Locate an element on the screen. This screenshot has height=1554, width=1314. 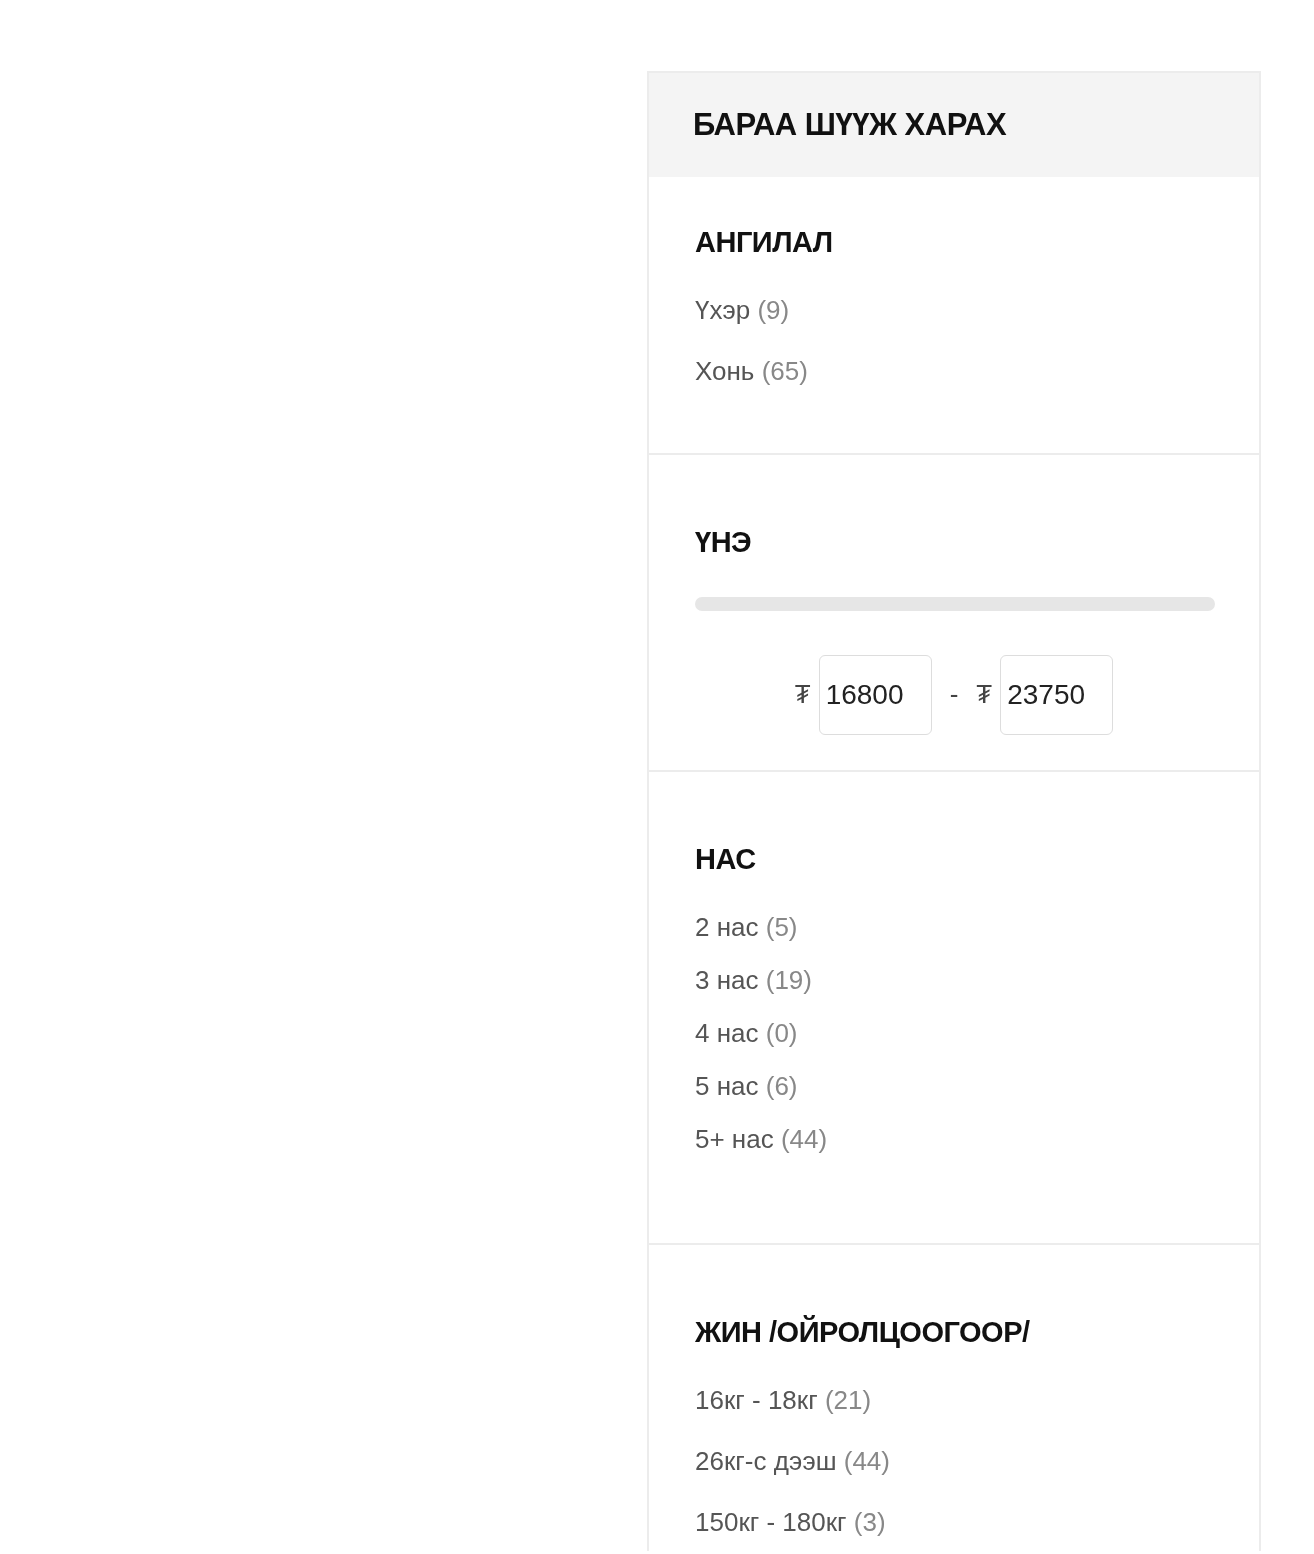
price-slider-track is located at coordinates (955, 603).